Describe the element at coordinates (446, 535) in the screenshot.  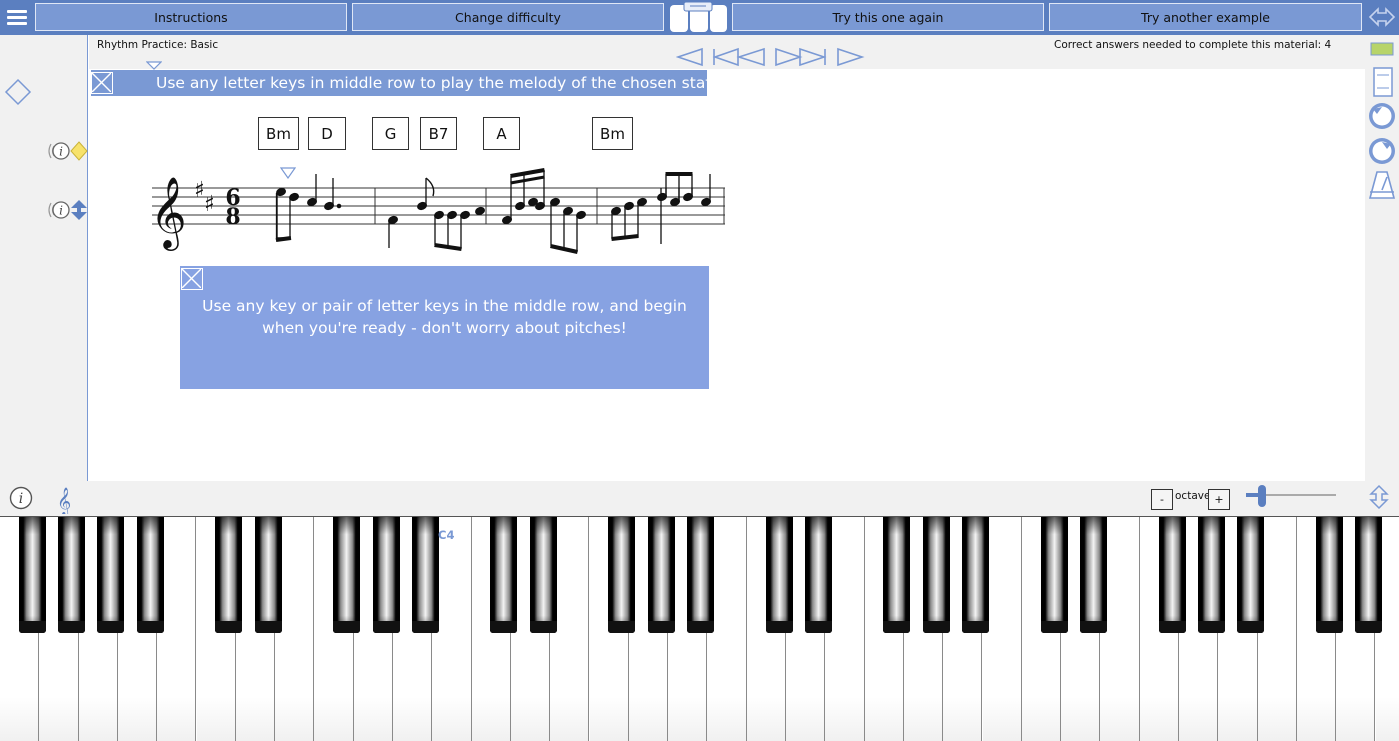
I see `middle-c-label: C4` at that location.